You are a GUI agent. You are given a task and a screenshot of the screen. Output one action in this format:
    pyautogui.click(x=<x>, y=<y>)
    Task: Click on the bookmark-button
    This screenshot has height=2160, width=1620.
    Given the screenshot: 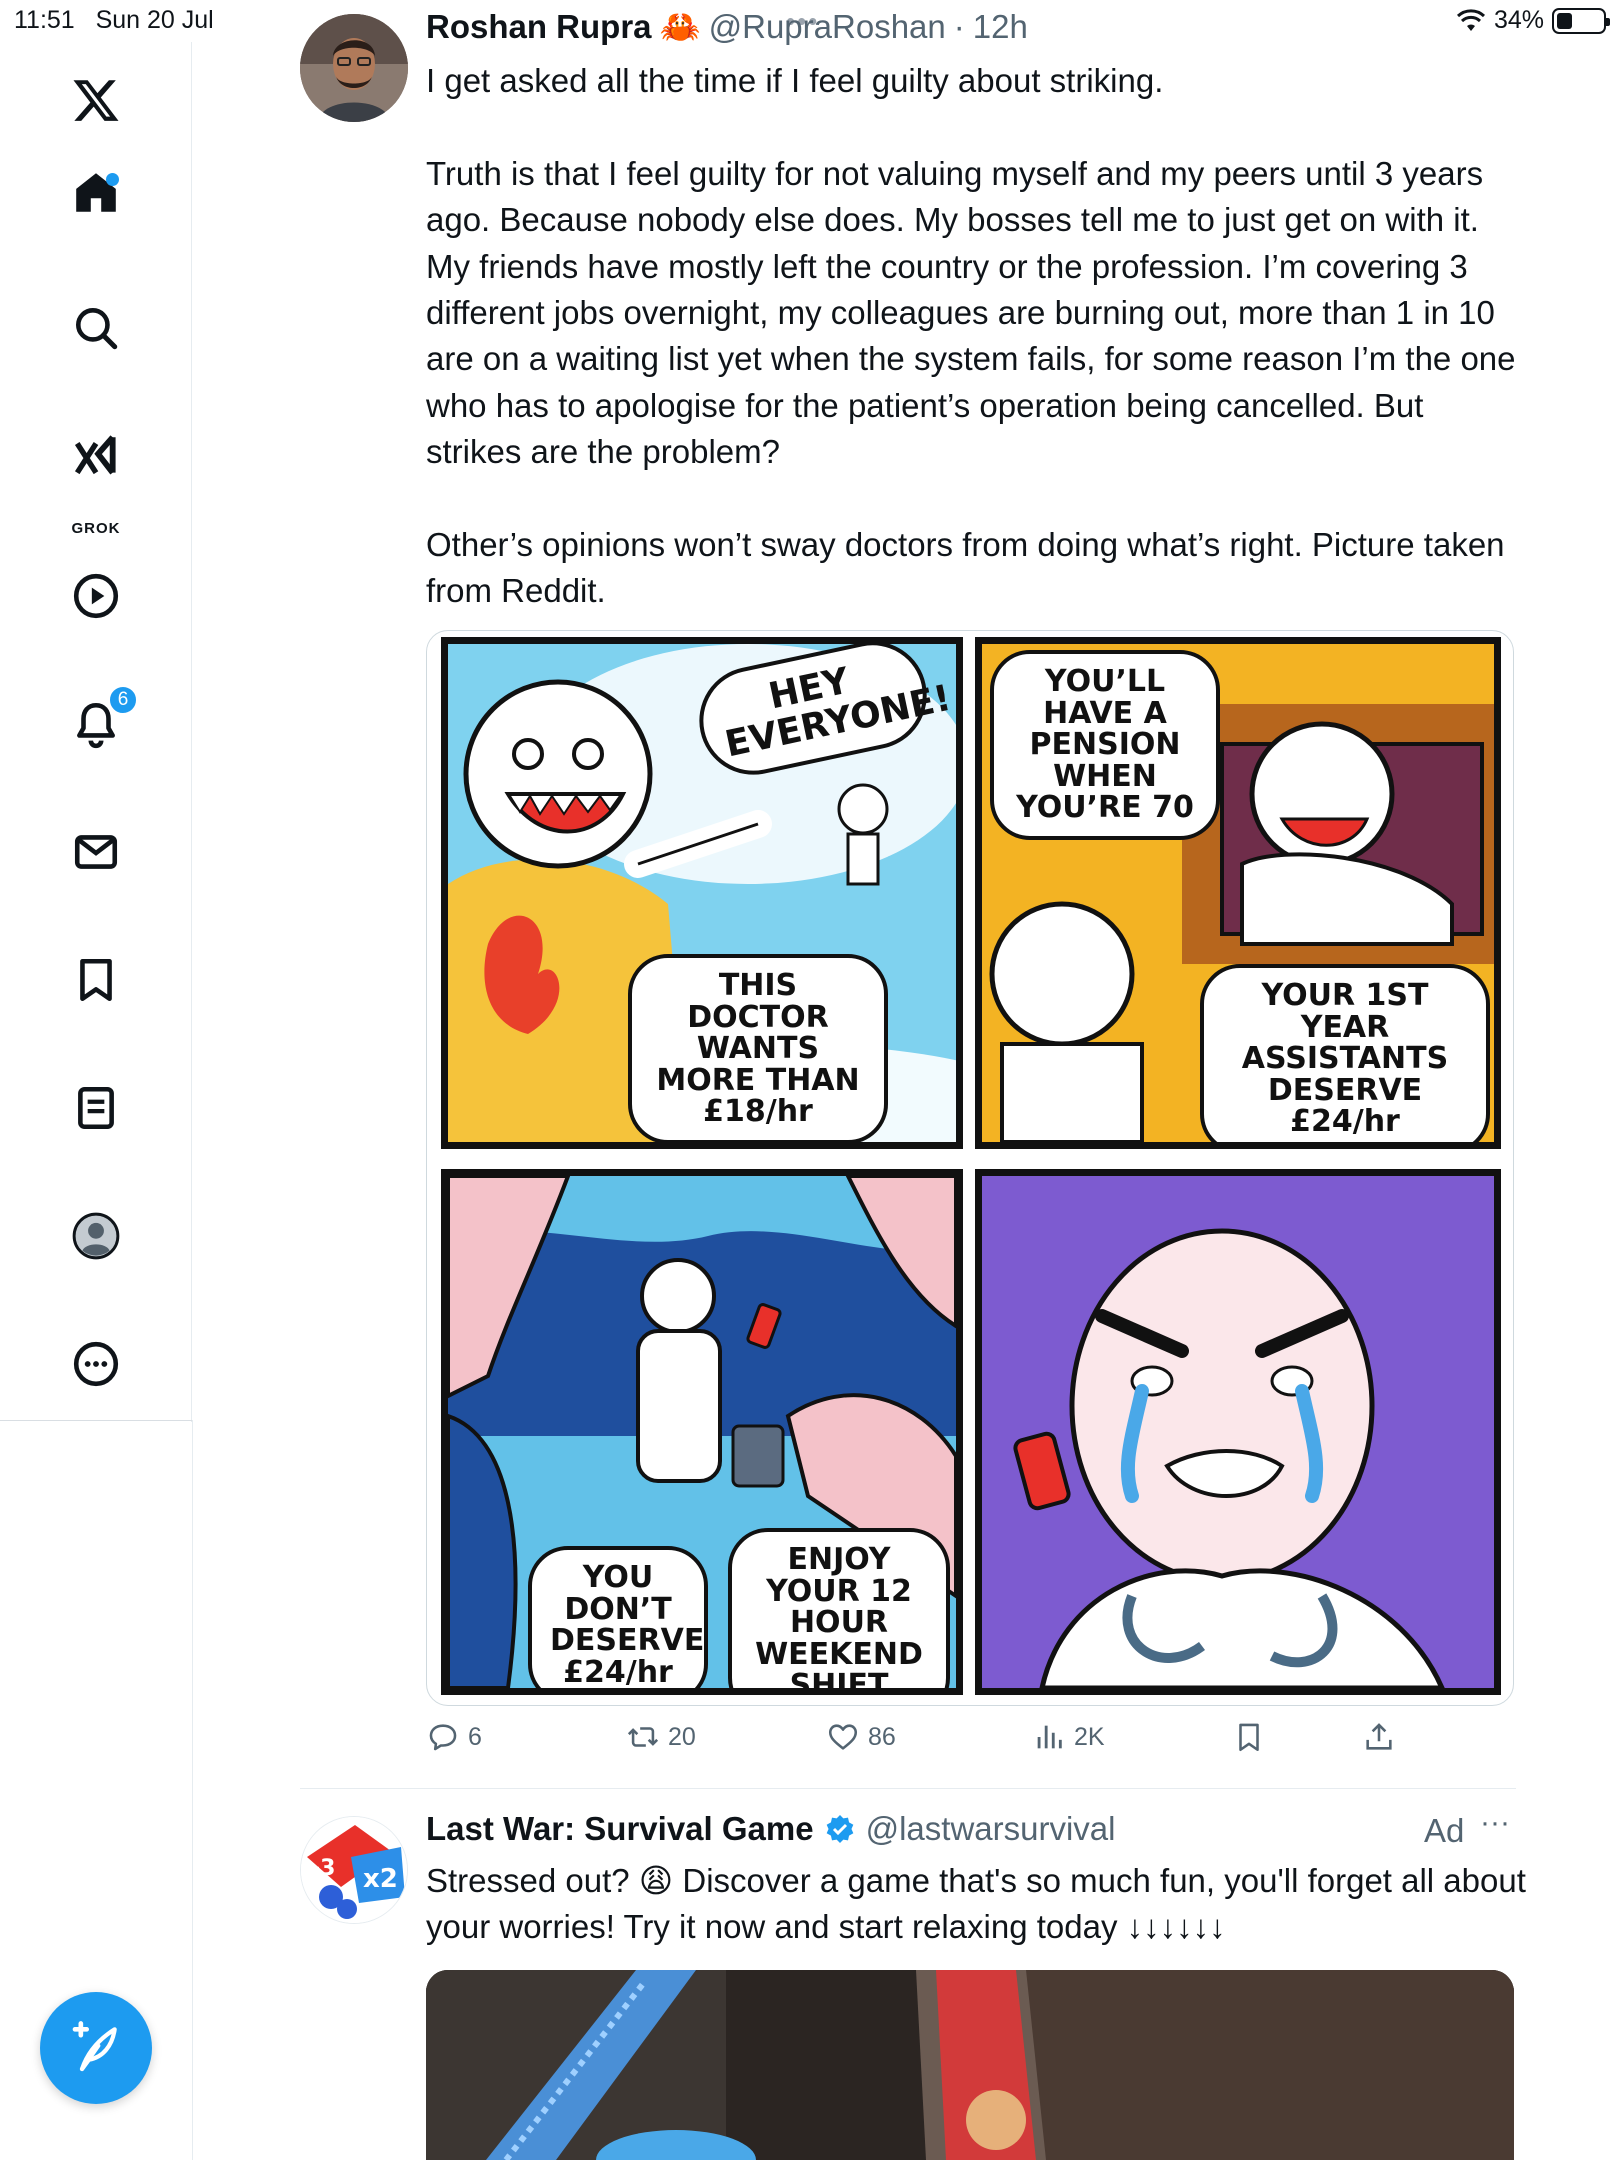 What is the action you would take?
    pyautogui.click(x=1249, y=1737)
    